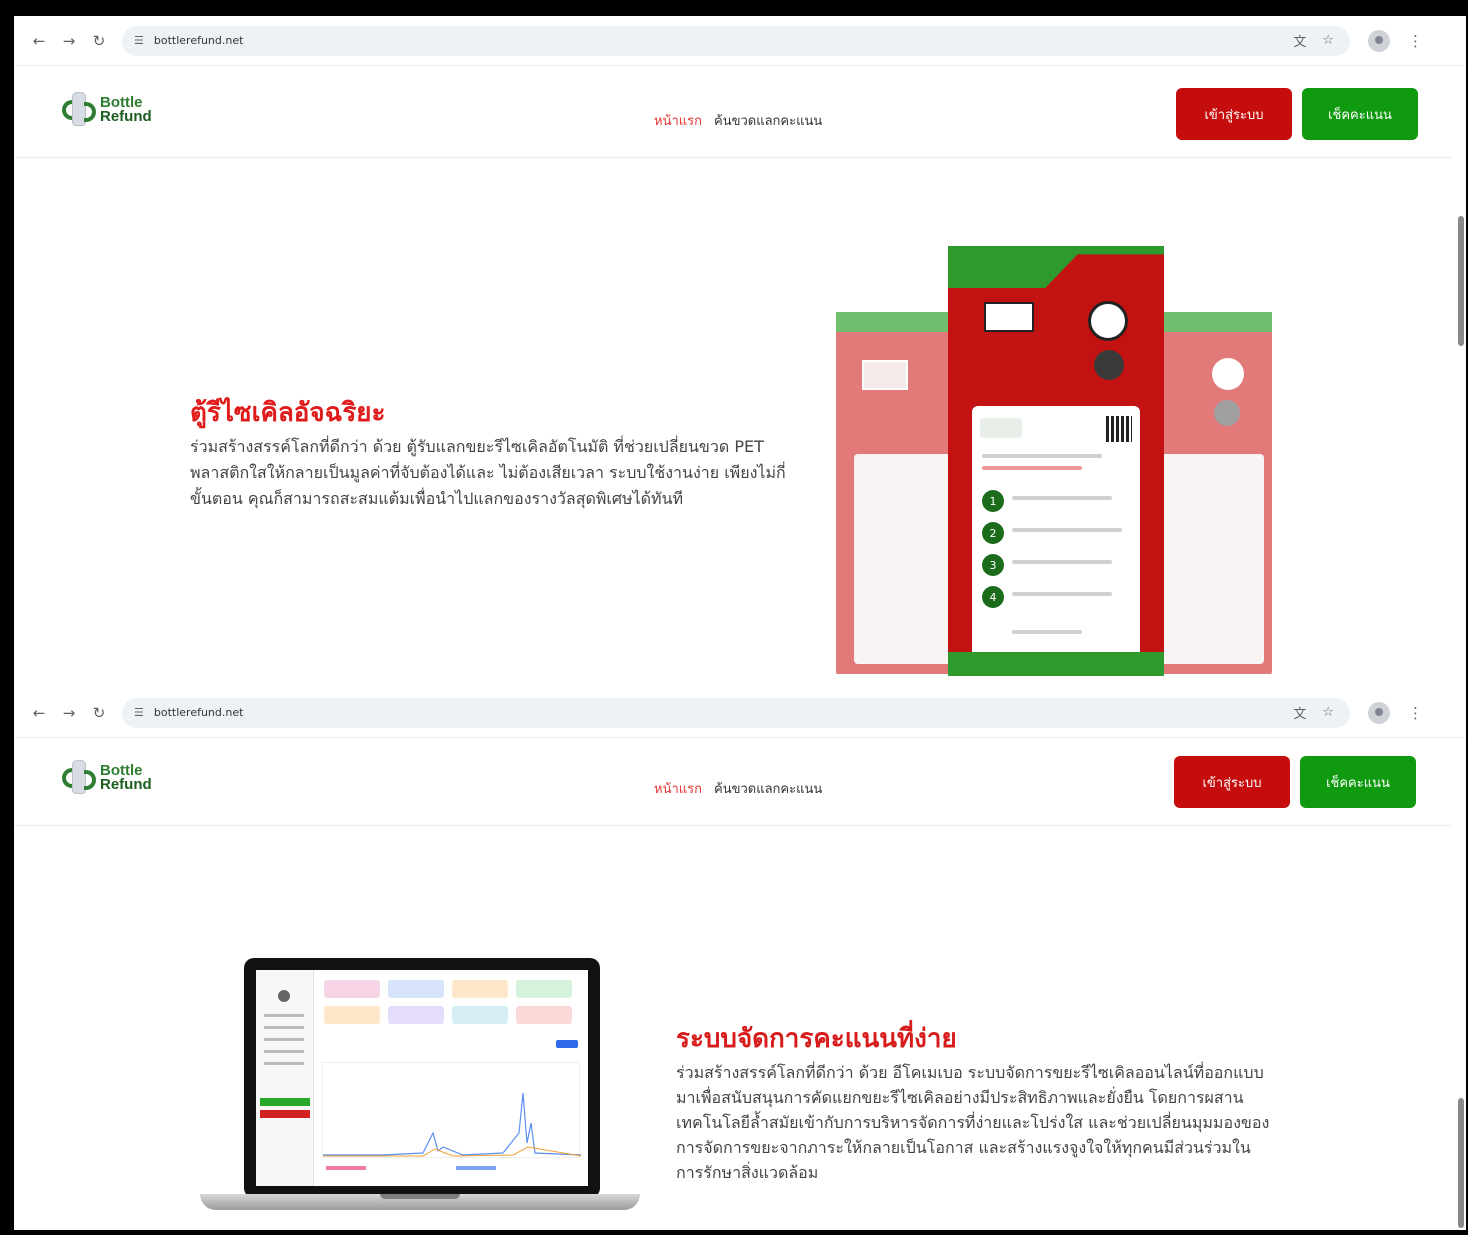 The height and width of the screenshot is (1235, 1468). What do you see at coordinates (420, 1088) in the screenshot?
I see `laptop-dashboard-image` at bounding box center [420, 1088].